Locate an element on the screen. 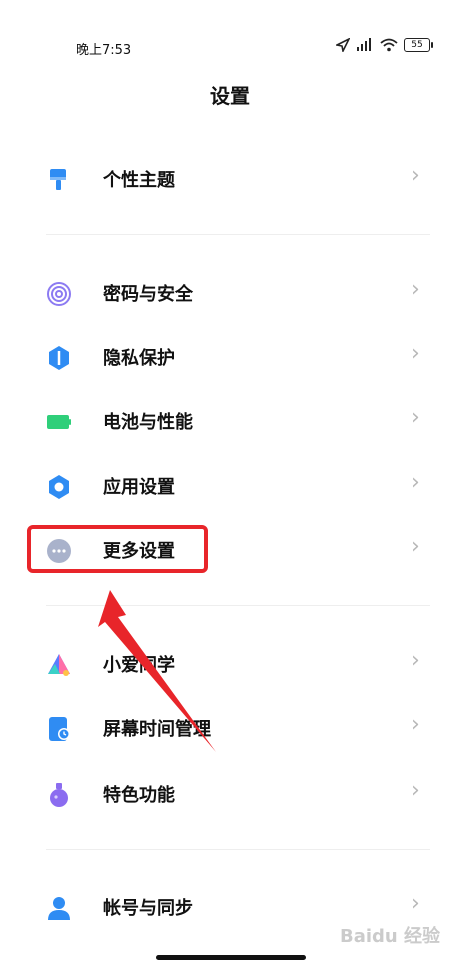 This screenshot has width=460, height=969. fingerprint-icon is located at coordinates (59, 294).